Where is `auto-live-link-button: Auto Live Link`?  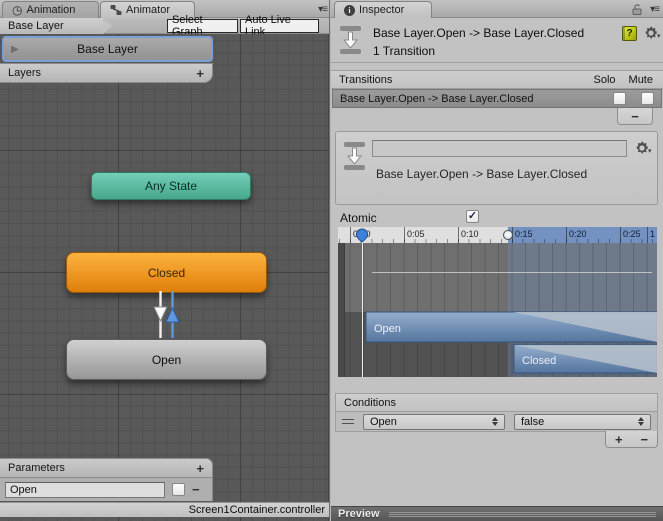
auto-live-link-button: Auto Live Link is located at coordinates (279, 26).